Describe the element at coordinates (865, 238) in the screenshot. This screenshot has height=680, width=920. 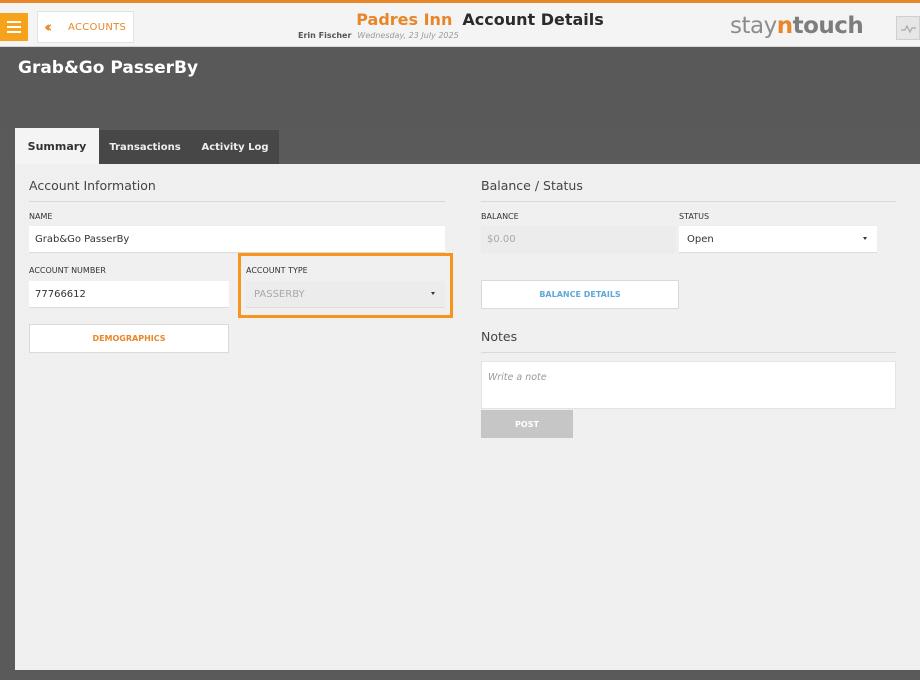
I see `caret-down-icon` at that location.